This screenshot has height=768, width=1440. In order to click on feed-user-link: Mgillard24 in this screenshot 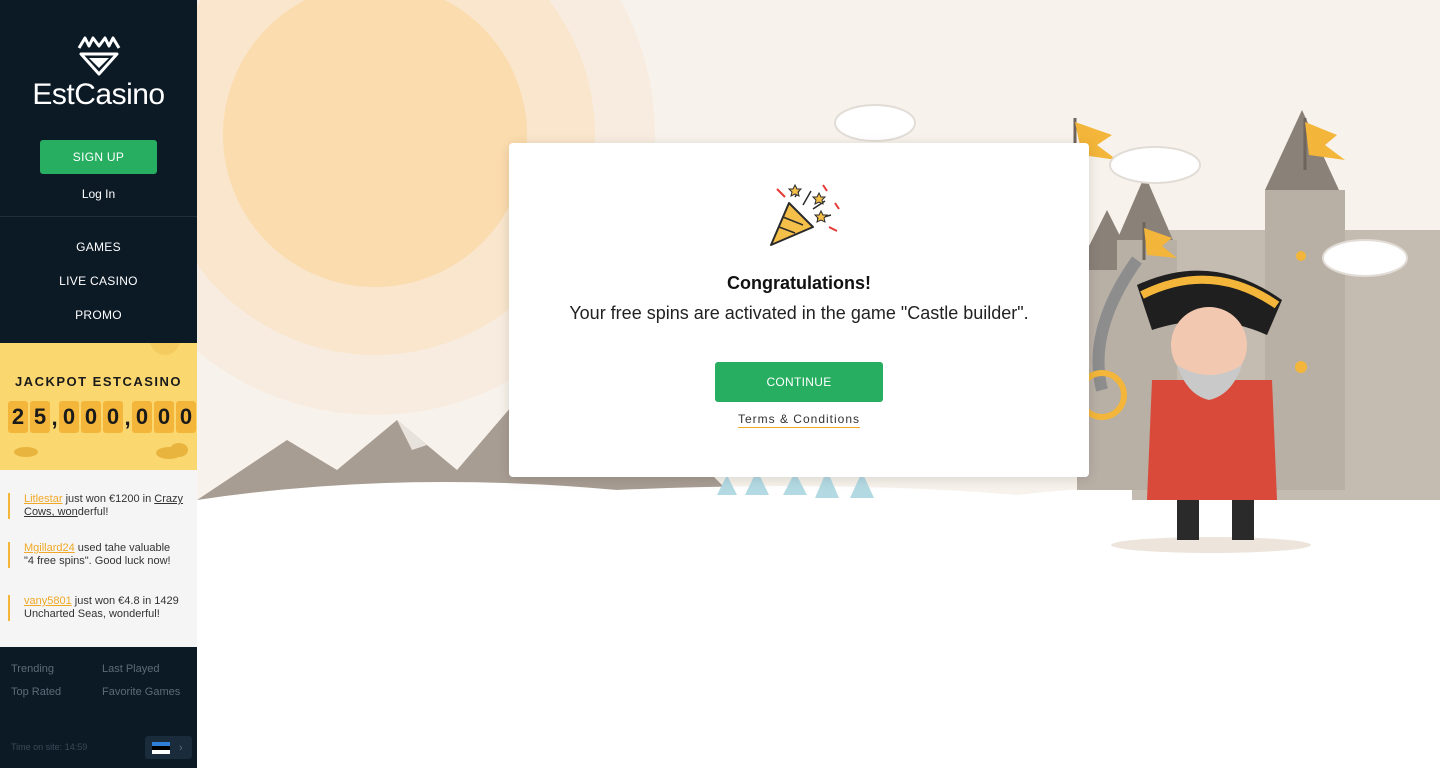, I will do `click(49, 548)`.